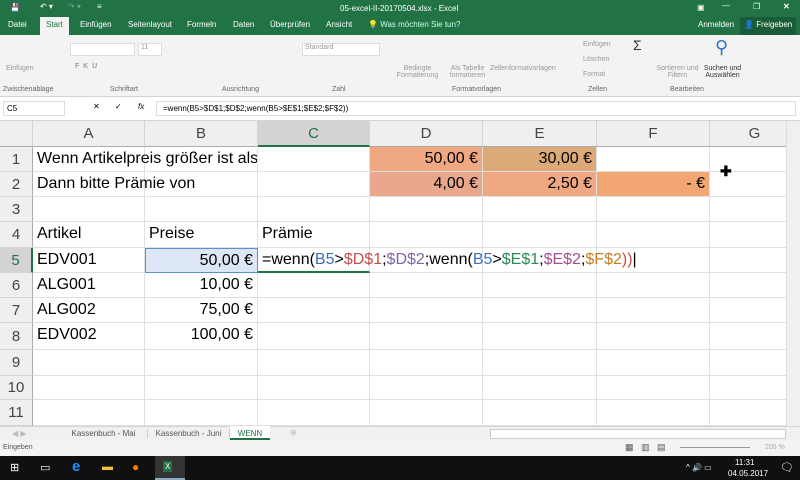 This screenshot has height=480, width=800. Describe the element at coordinates (653, 209) in the screenshot. I see `cell-F3` at that location.